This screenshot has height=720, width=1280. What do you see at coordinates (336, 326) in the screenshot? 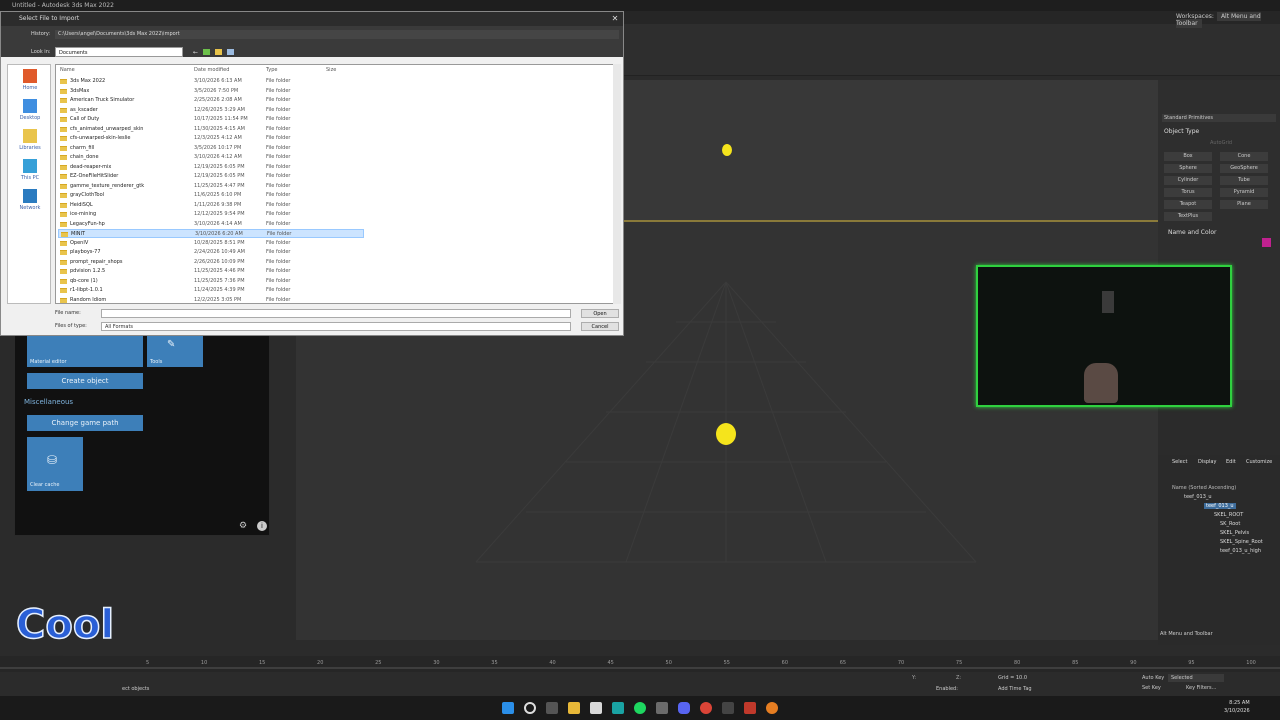
I see `filetype-dropdown: All Formats` at bounding box center [336, 326].